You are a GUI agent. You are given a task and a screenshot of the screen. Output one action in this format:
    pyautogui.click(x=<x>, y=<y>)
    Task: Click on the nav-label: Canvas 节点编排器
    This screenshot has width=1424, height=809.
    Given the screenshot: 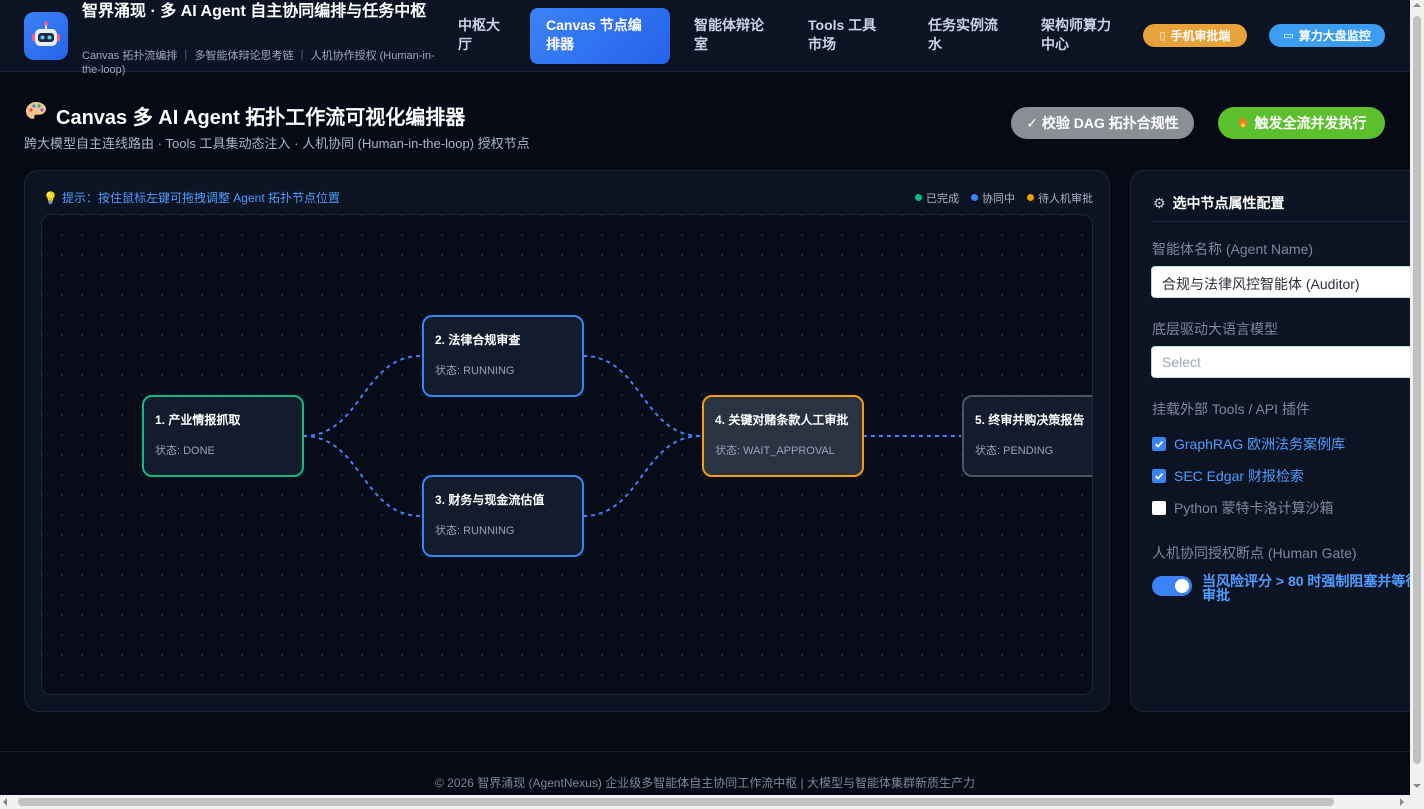 What is the action you would take?
    pyautogui.click(x=594, y=34)
    